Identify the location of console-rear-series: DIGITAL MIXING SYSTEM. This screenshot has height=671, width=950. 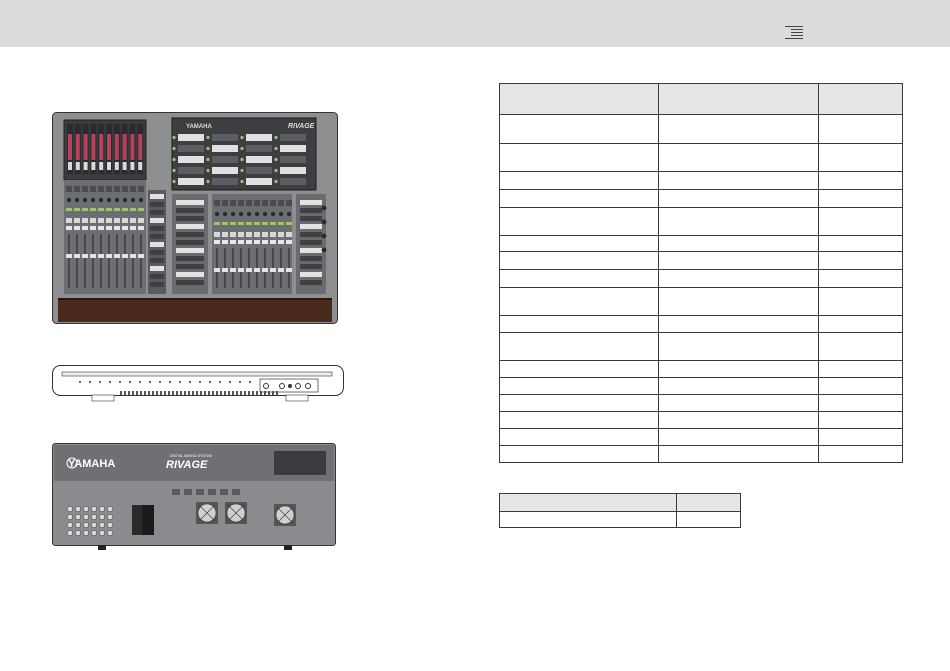
(191, 456).